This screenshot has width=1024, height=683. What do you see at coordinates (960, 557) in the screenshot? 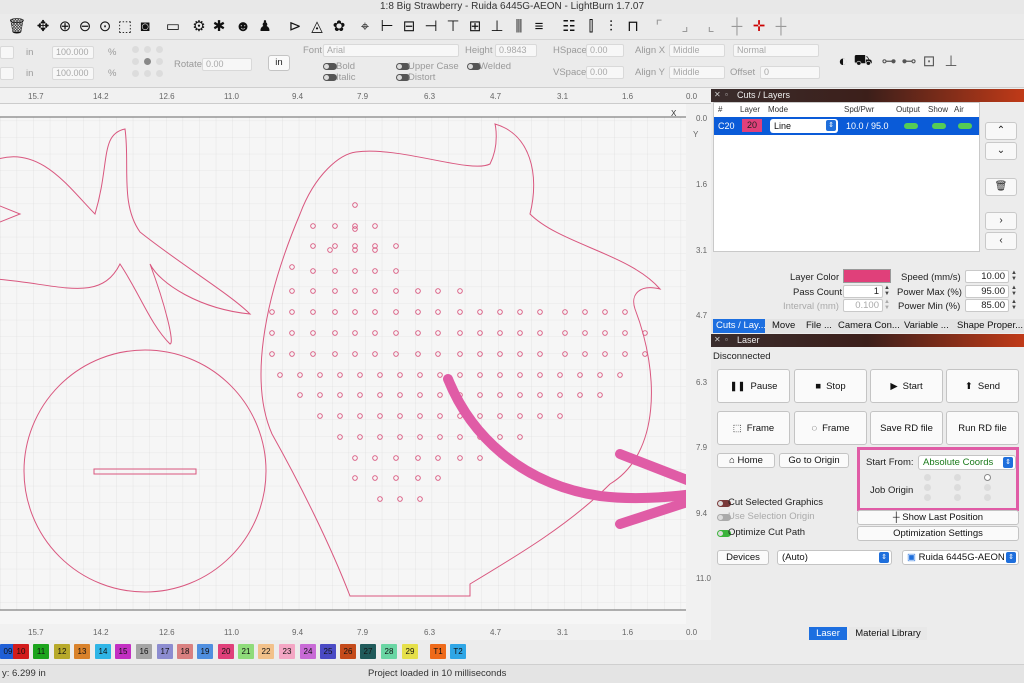
I see `device-select: ▣ Ruida 6445G-AEON ⇕` at bounding box center [960, 557].